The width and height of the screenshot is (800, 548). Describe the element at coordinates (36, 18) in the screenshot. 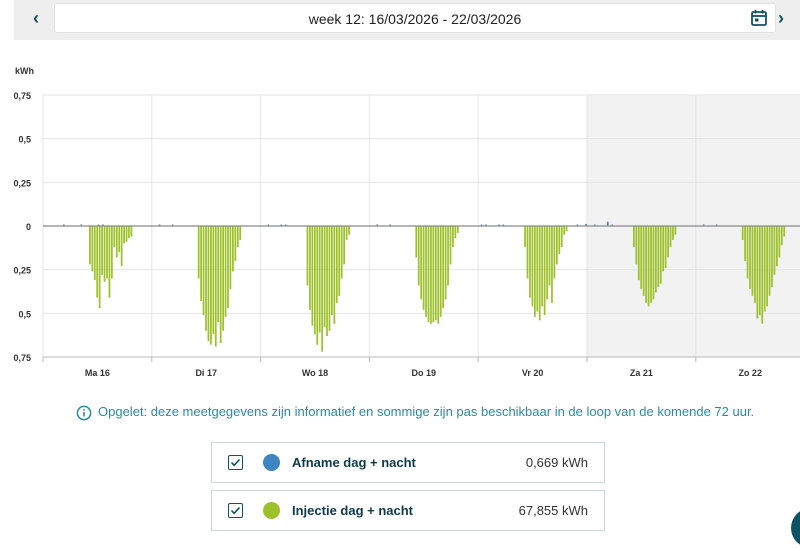

I see `chevron-left-icon: ‹` at that location.